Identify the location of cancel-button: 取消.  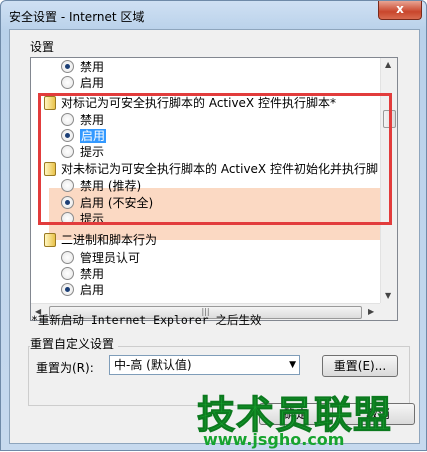
(378, 414).